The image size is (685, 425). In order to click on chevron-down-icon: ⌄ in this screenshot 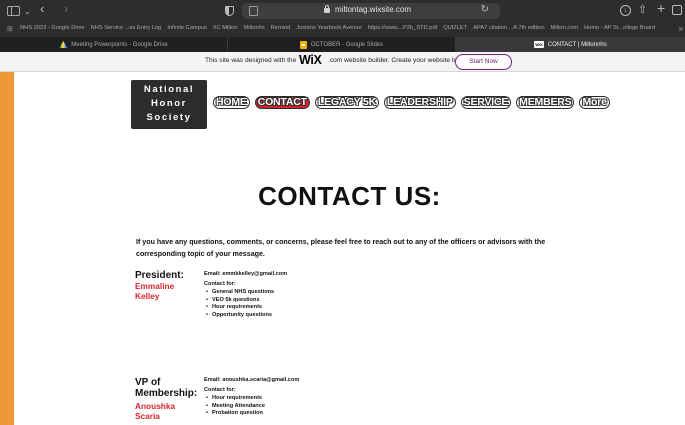, I will do `click(27, 12)`.